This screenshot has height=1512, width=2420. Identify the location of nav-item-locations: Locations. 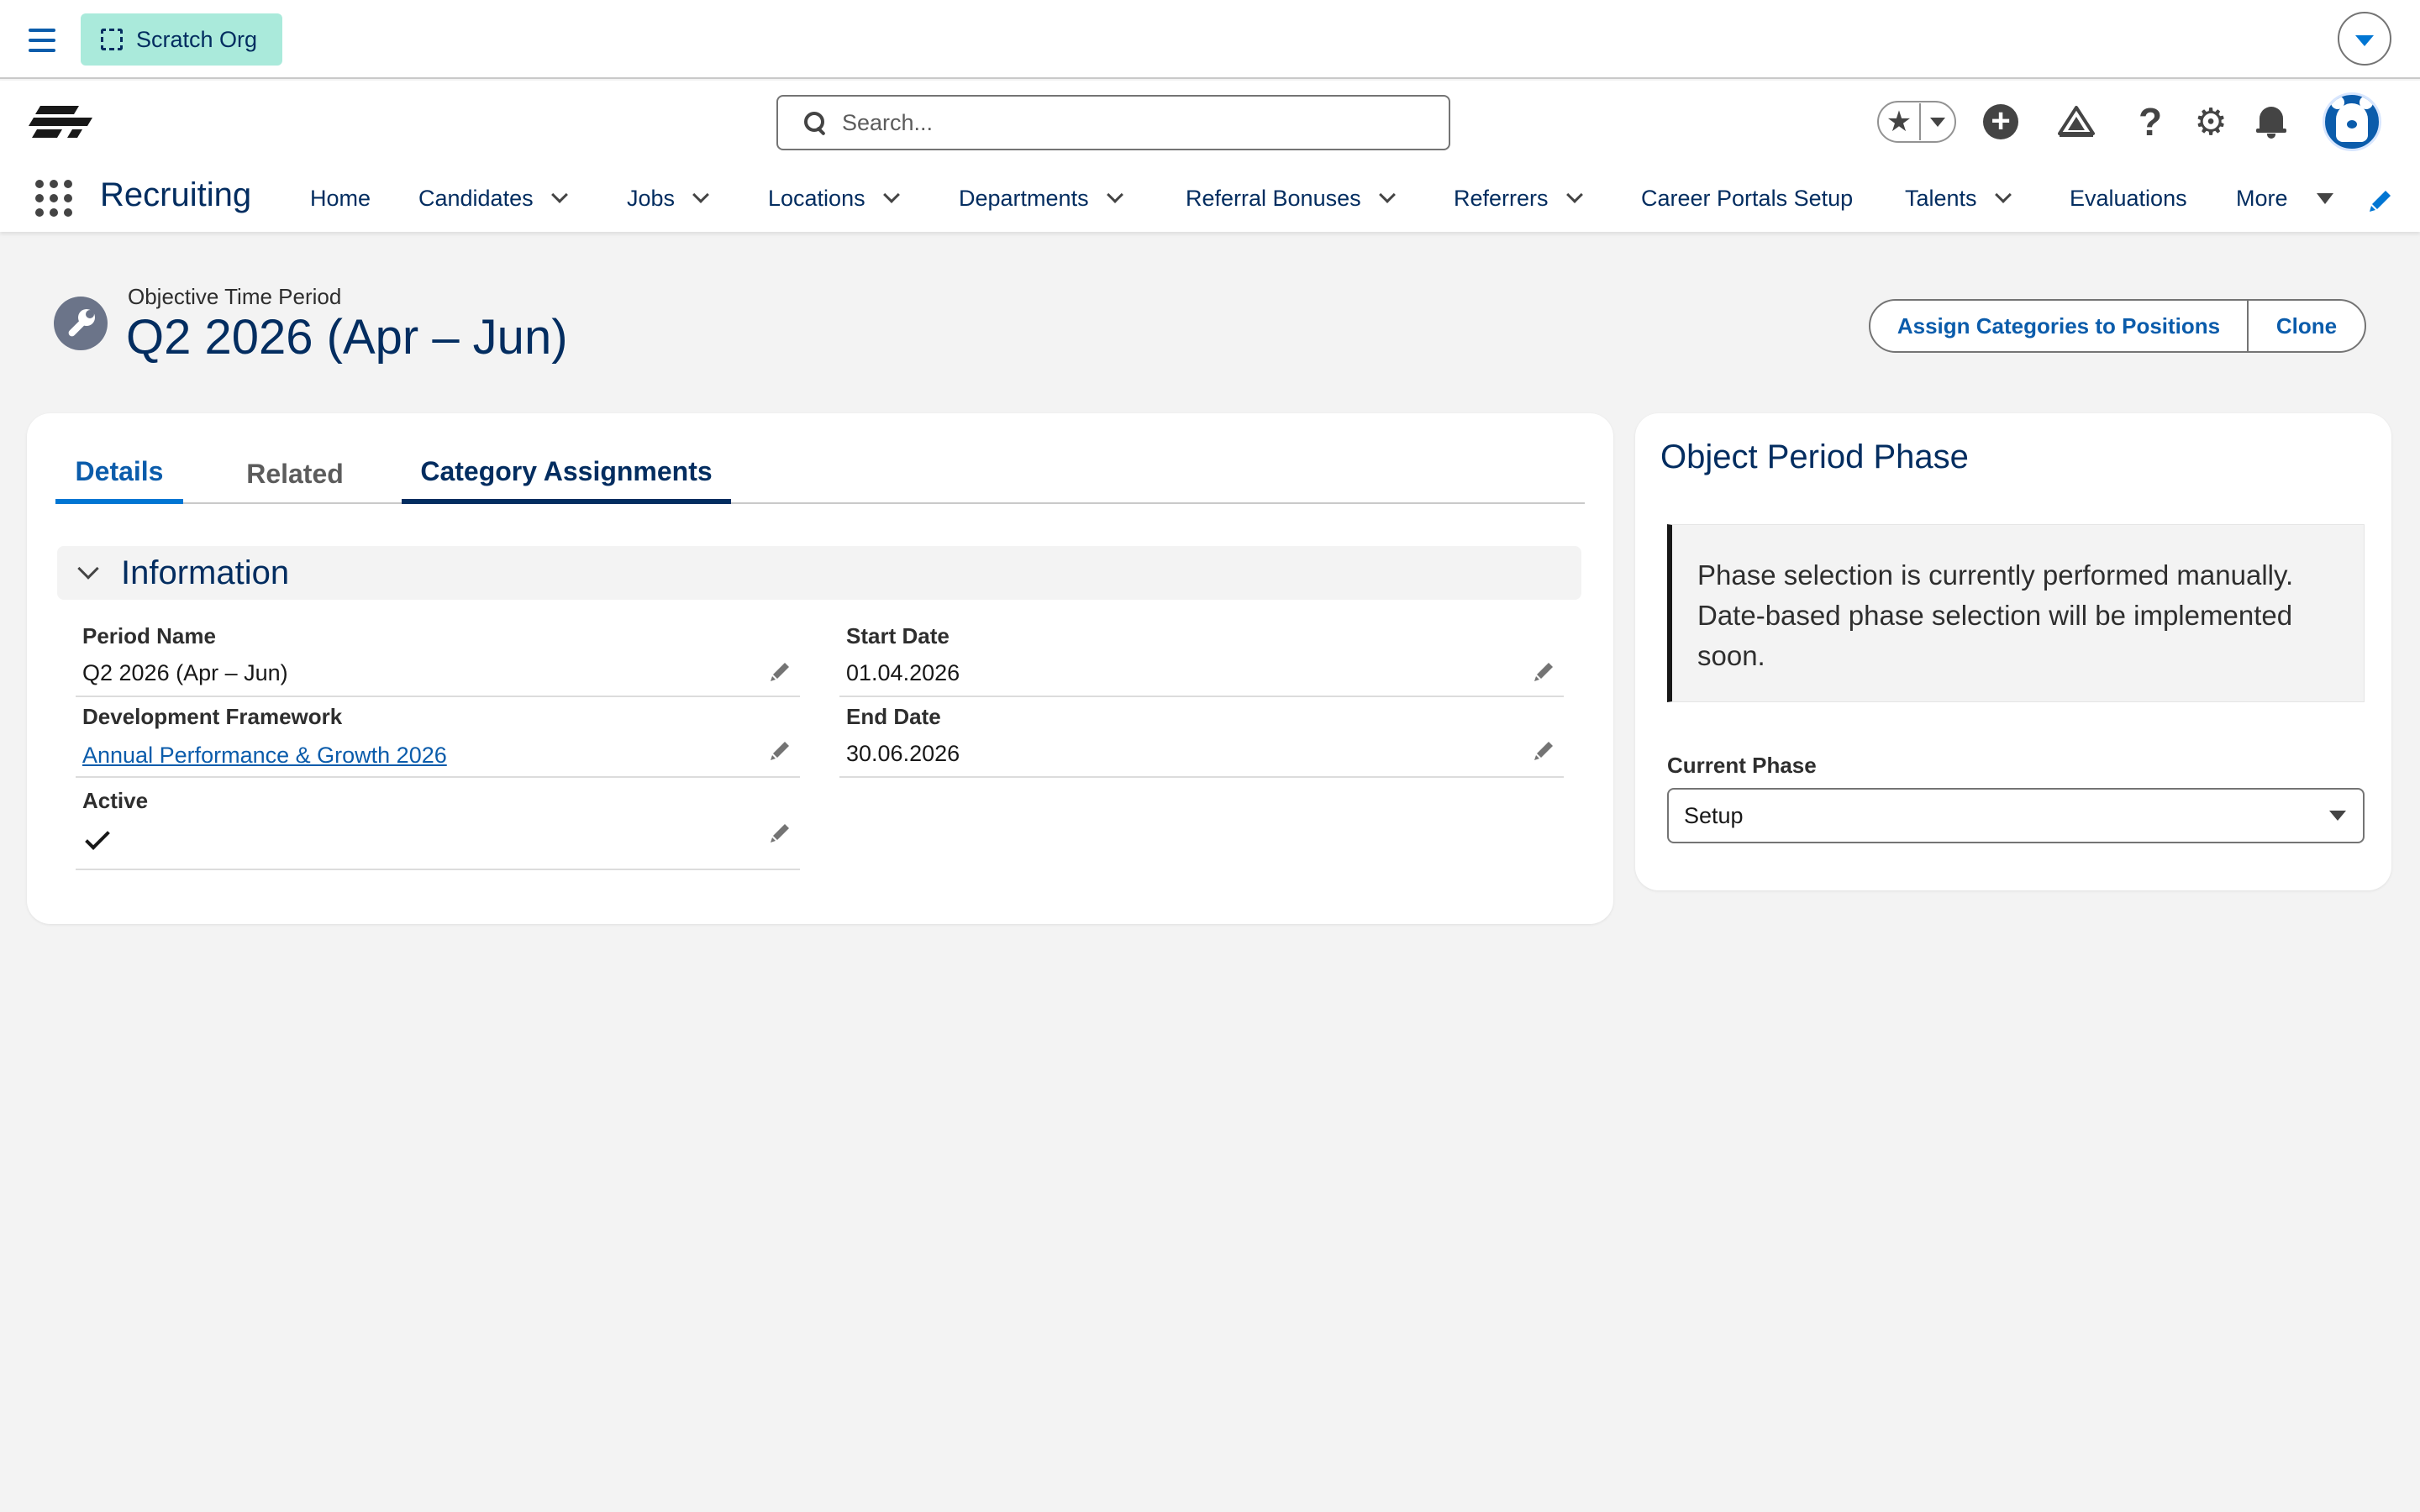
(834, 198).